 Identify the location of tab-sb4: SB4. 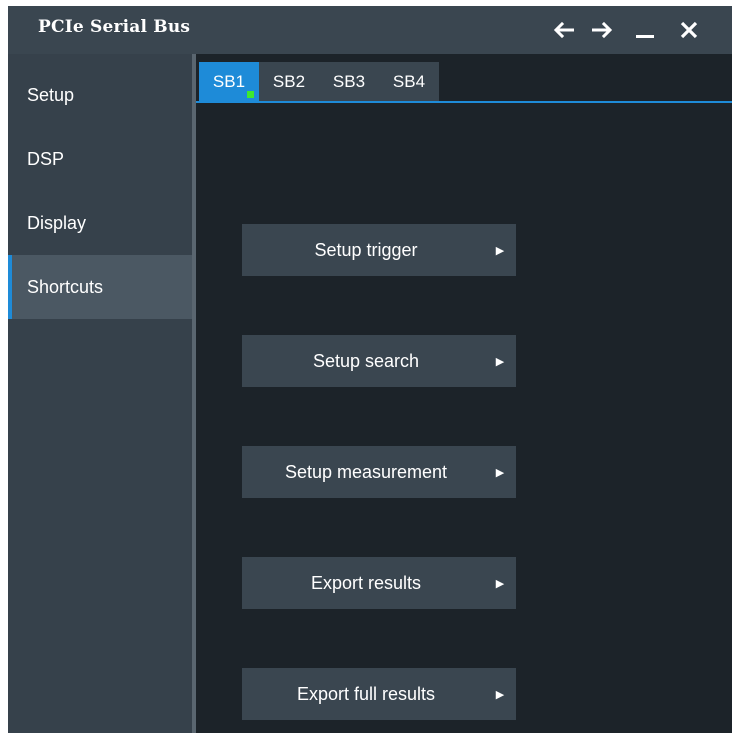
(409, 81).